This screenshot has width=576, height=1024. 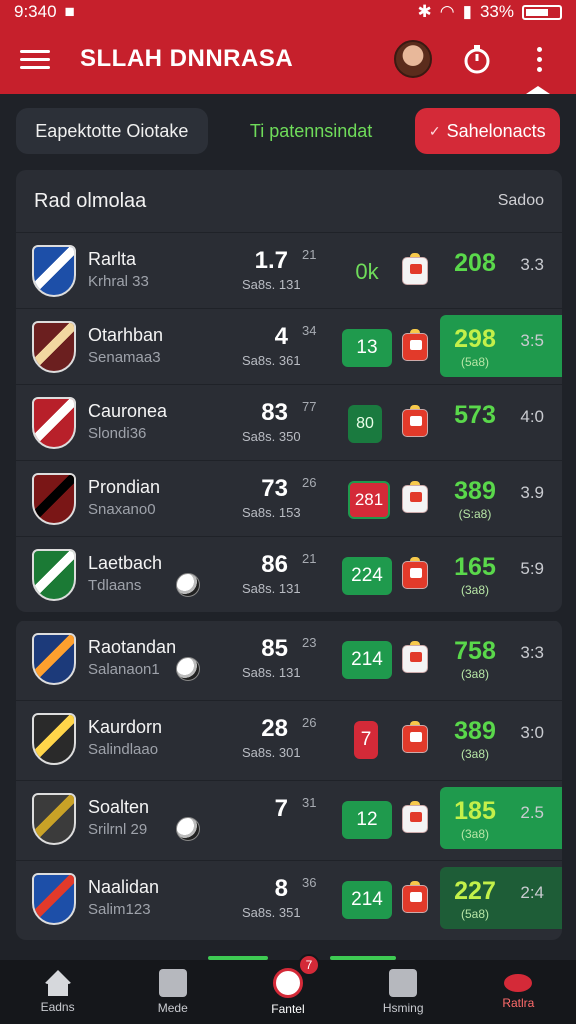 What do you see at coordinates (532, 732) in the screenshot?
I see `odds-value: 3:0` at bounding box center [532, 732].